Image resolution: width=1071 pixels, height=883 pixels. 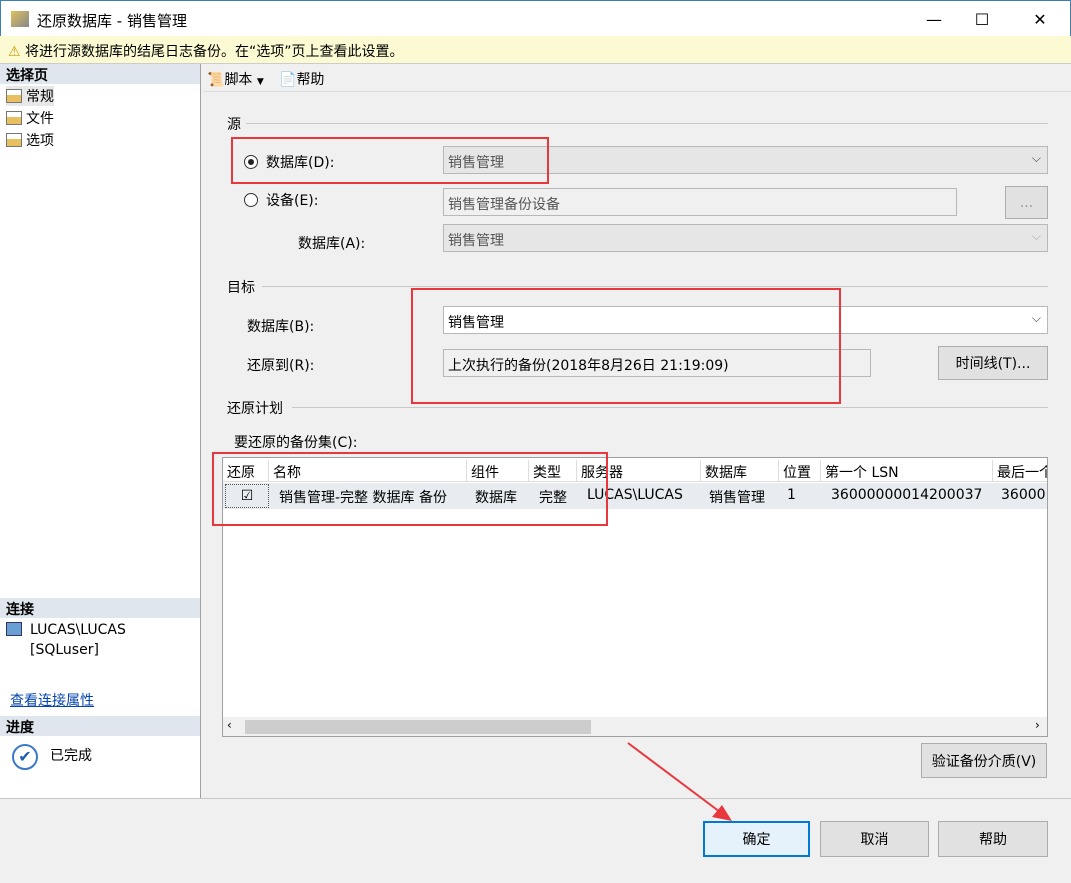 What do you see at coordinates (800, 471) in the screenshot?
I see `column-header: 位置` at bounding box center [800, 471].